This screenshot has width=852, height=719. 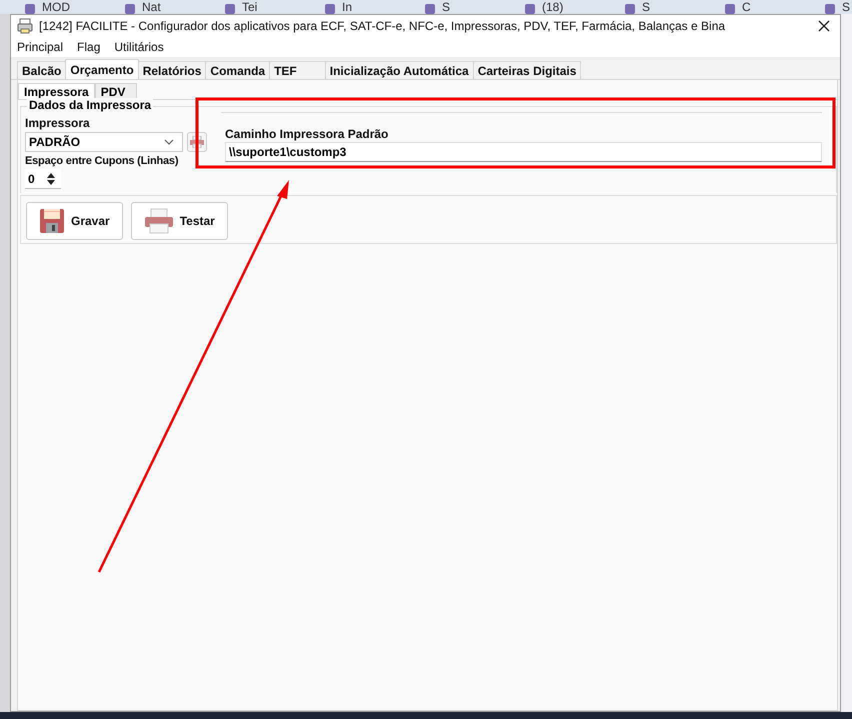 I want to click on browser-tab: Nat, so click(x=158, y=7).